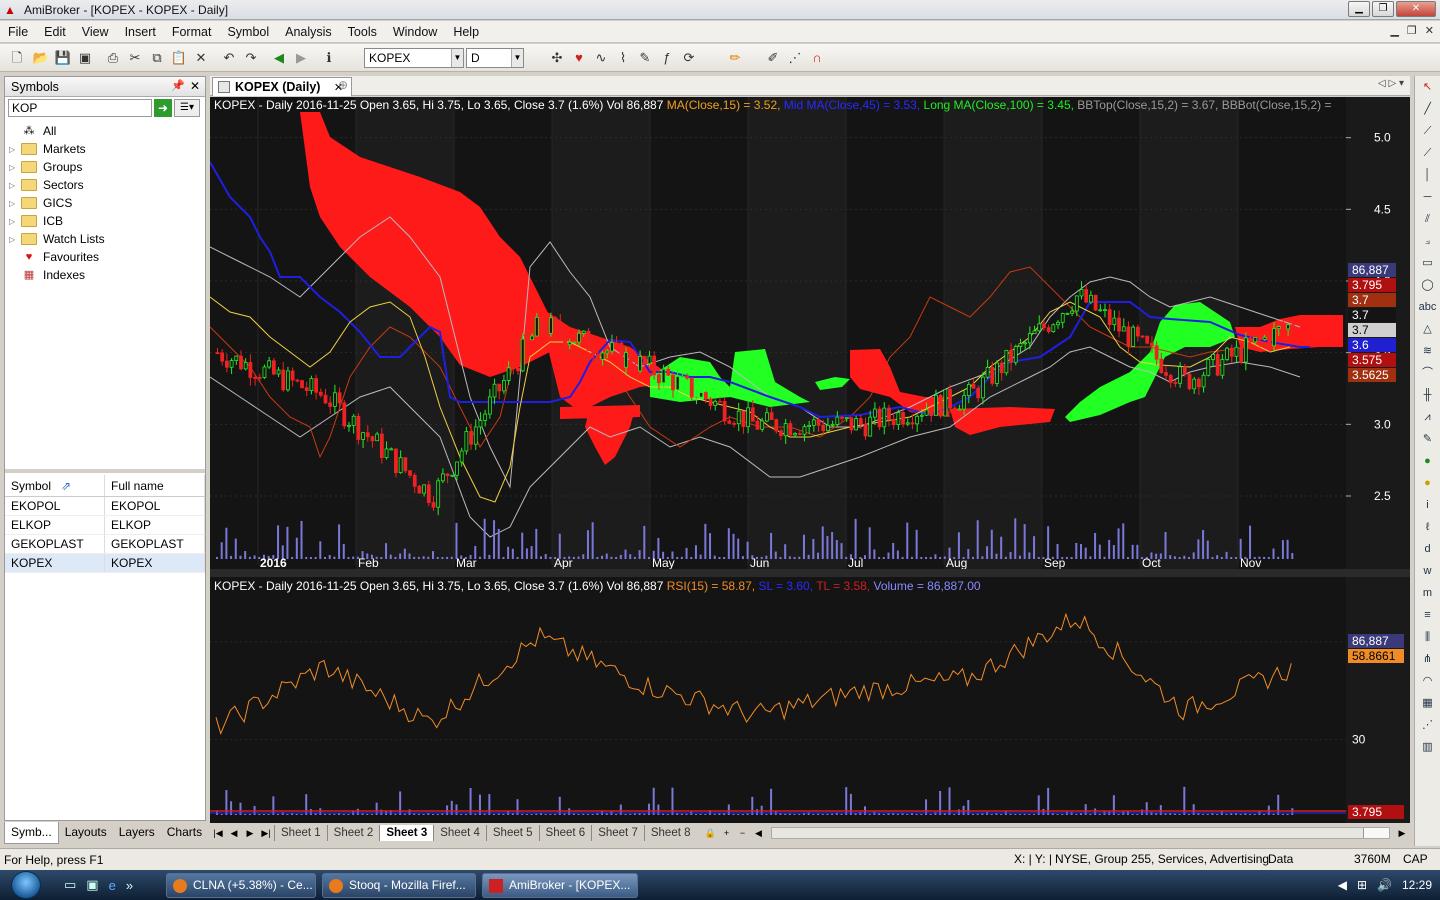  Describe the element at coordinates (495, 58) in the screenshot. I see `interval-combo: D ▼` at that location.